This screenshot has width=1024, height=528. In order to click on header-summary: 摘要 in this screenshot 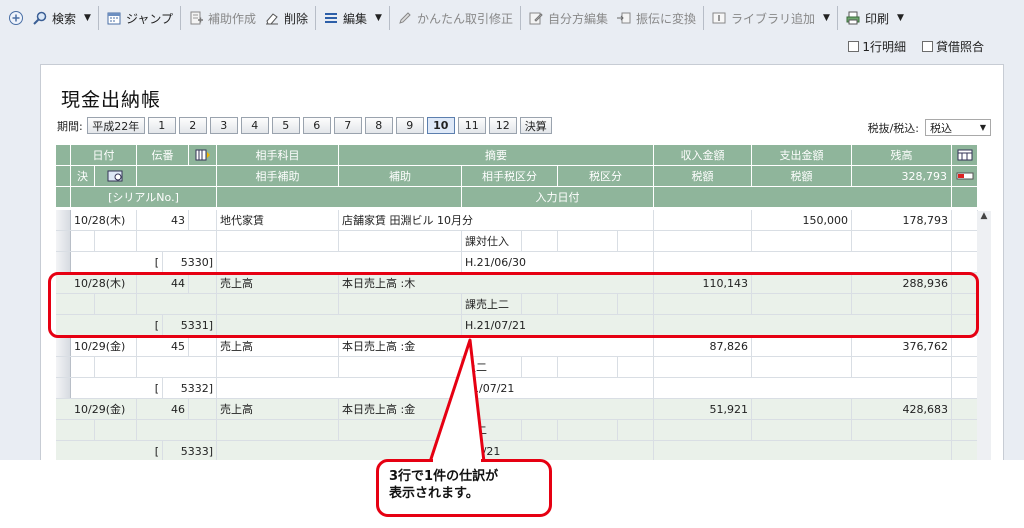, I will do `click(496, 155)`.